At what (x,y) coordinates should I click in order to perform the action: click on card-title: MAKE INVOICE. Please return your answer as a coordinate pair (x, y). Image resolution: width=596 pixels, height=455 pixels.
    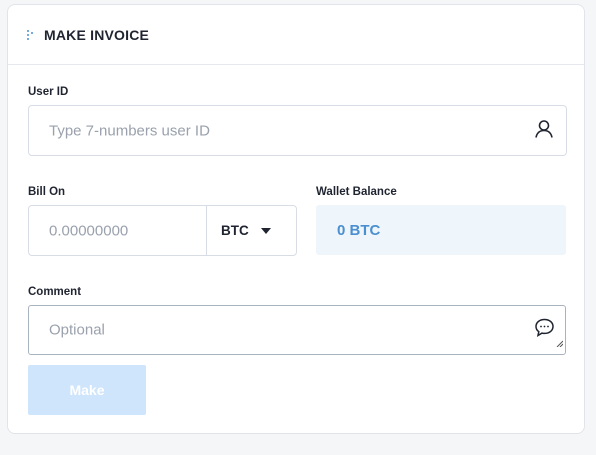
    Looking at the image, I should click on (97, 34).